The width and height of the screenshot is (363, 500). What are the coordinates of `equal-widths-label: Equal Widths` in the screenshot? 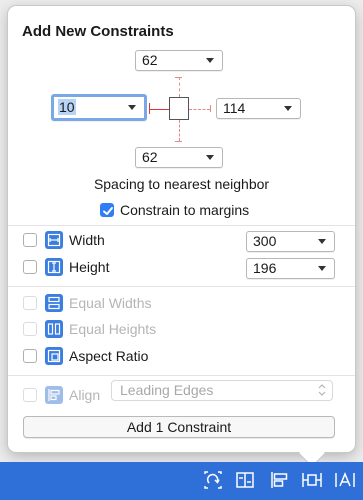 It's located at (110, 303).